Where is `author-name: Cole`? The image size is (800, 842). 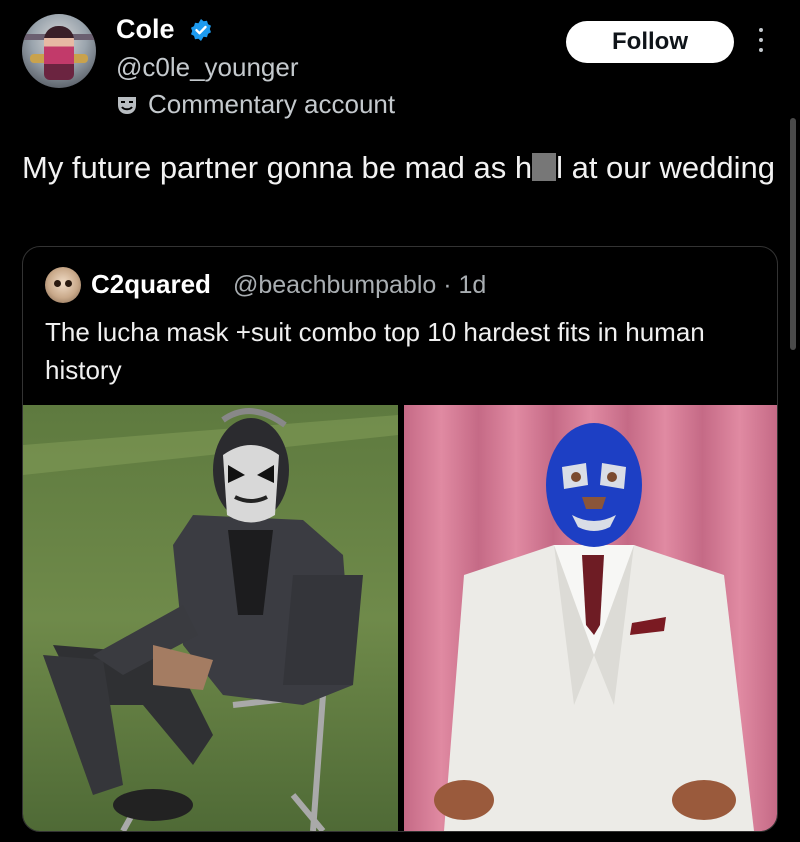
author-name: Cole is located at coordinates (145, 29).